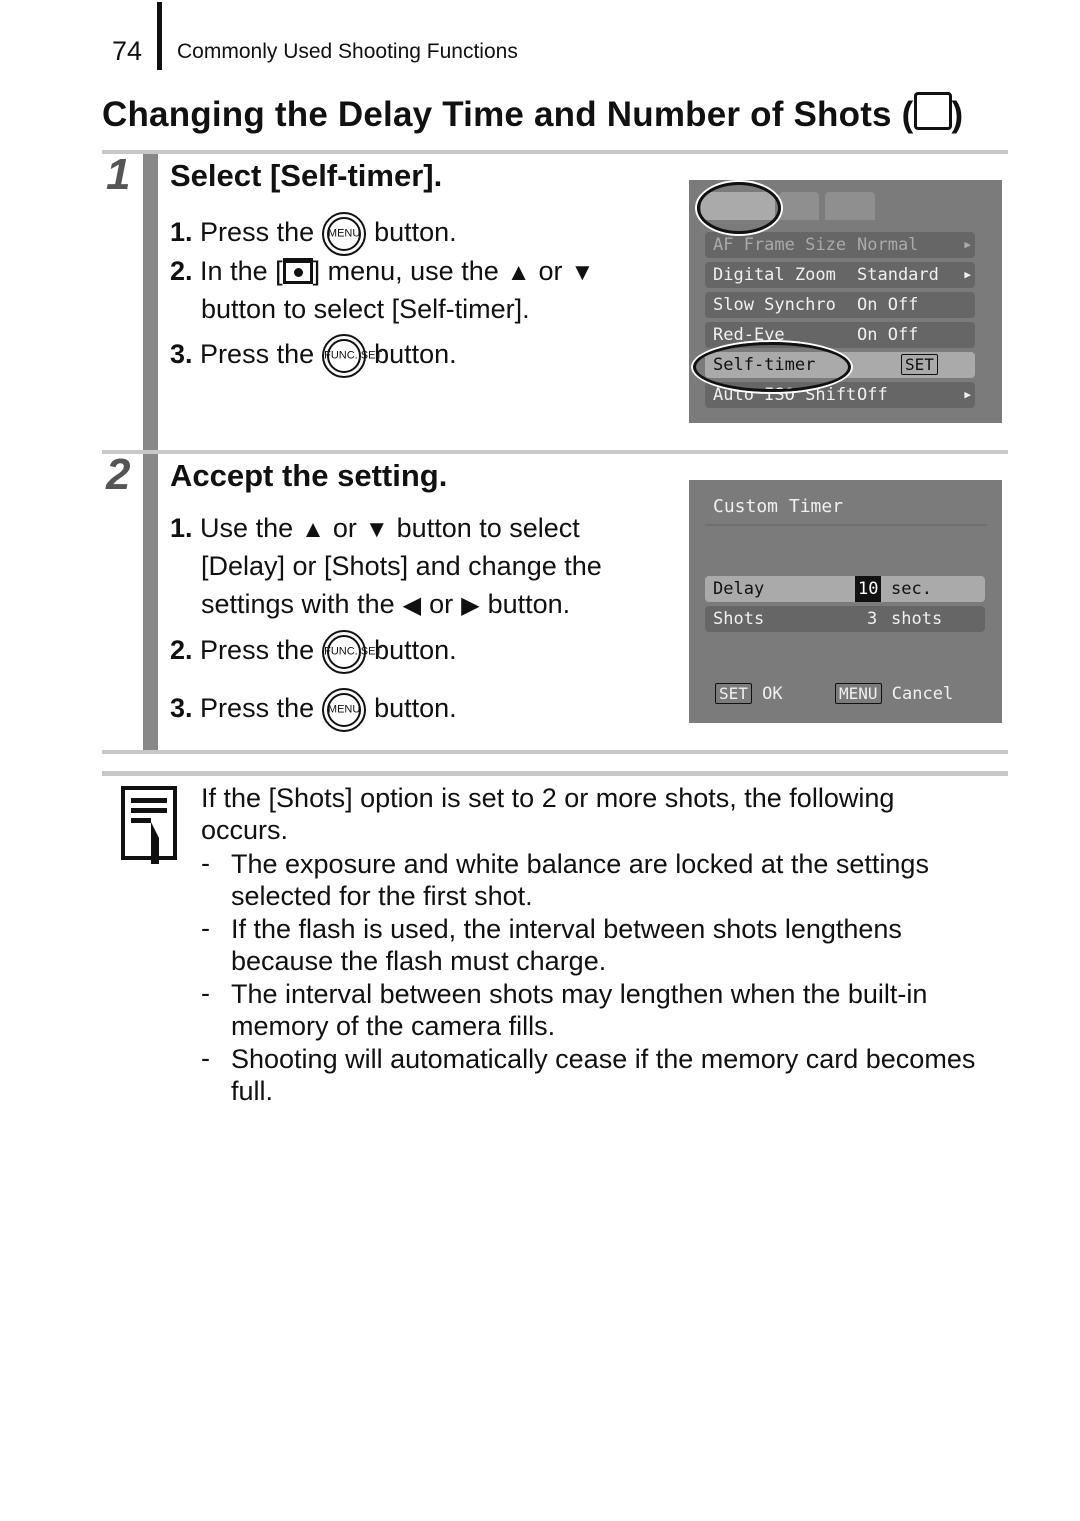  I want to click on text: Use the, so click(247, 528).